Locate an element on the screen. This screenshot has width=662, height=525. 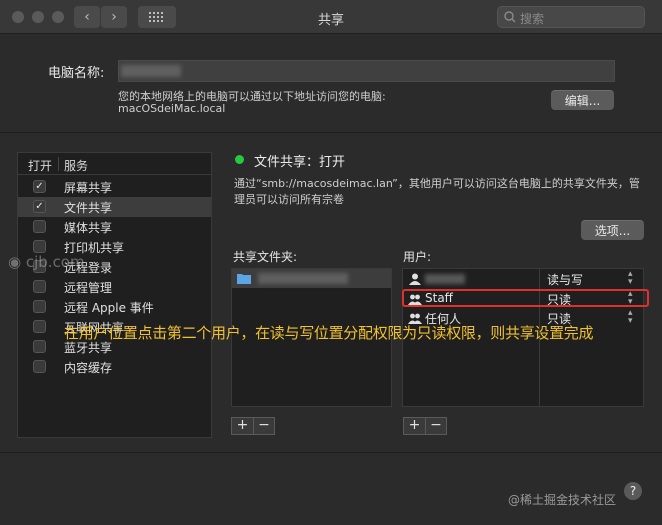
computer-name-label: 电脑名称: is located at coordinates (76, 73).